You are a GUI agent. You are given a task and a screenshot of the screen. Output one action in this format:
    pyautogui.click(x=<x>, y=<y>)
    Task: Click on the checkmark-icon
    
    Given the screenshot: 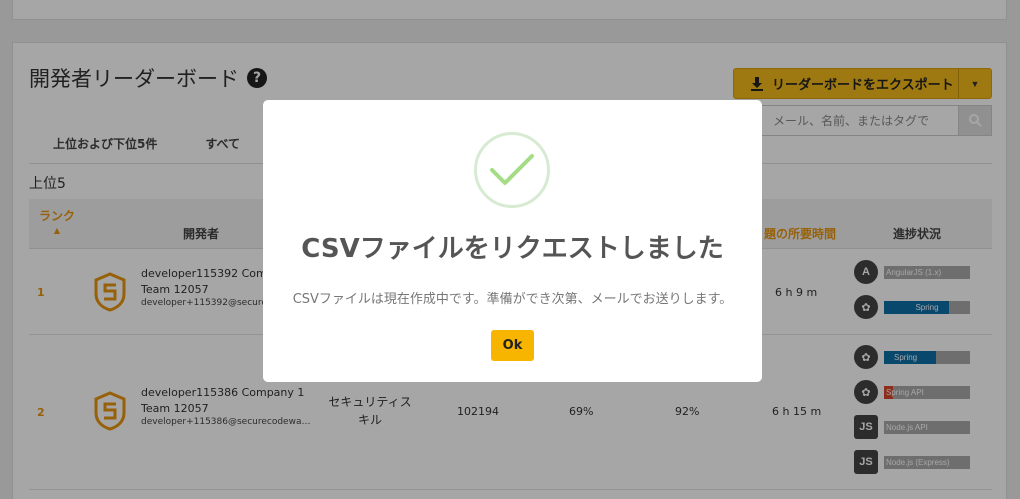 What is the action you would take?
    pyautogui.click(x=512, y=169)
    